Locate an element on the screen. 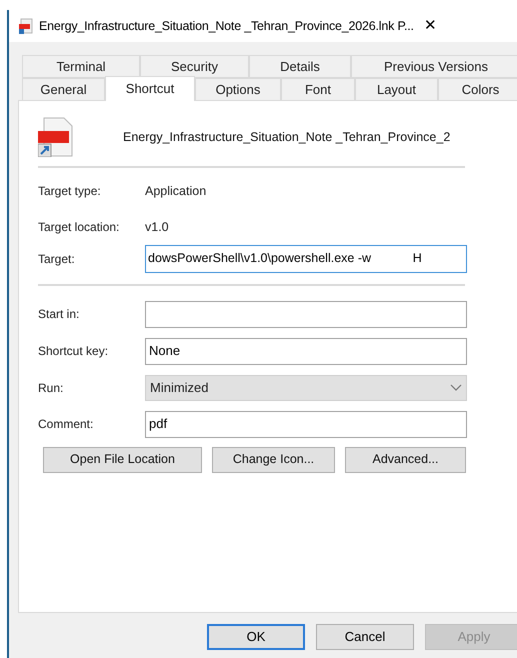 Image resolution: width=517 pixels, height=658 pixels. info-value: v1.0 is located at coordinates (157, 227).